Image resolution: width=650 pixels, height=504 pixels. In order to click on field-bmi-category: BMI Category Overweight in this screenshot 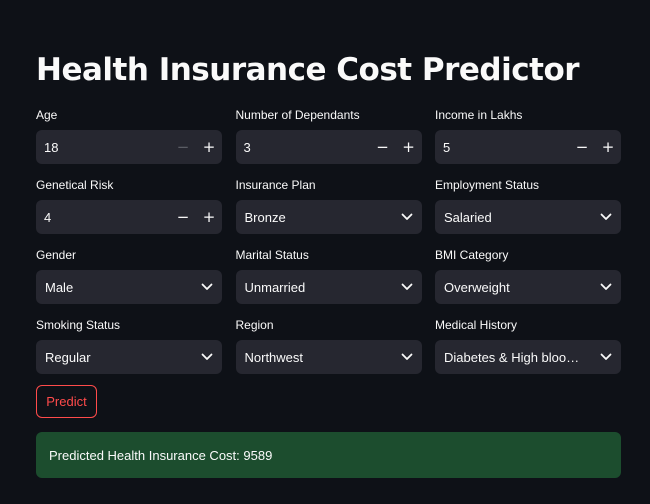, I will do `click(528, 276)`.